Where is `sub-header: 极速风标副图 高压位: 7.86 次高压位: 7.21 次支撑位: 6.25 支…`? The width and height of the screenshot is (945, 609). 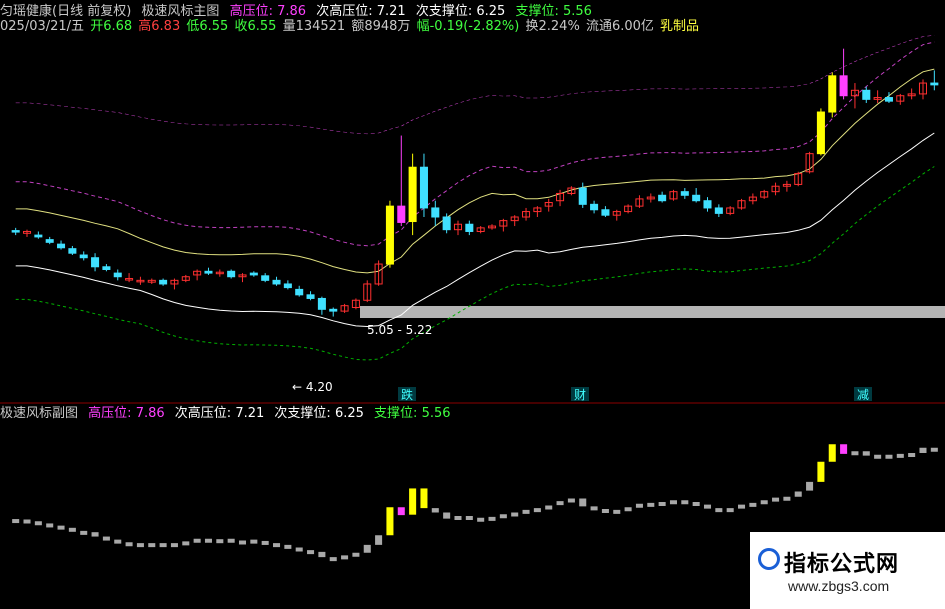 sub-header: 极速风标副图 高压位: 7.86 次高压位: 7.21 次支撑位: 6.25 支… is located at coordinates (228, 413).